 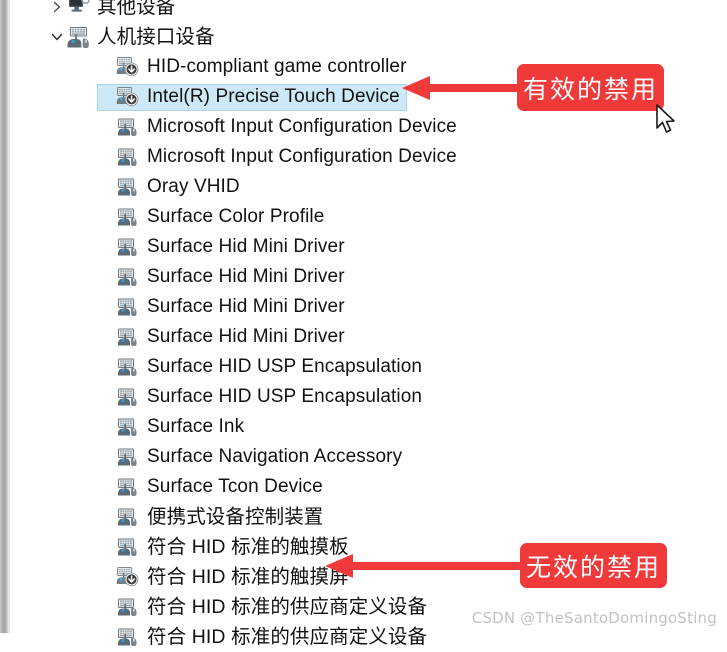 I want to click on tree-row: 符合 HID 标准的触摸屏, so click(x=179, y=577).